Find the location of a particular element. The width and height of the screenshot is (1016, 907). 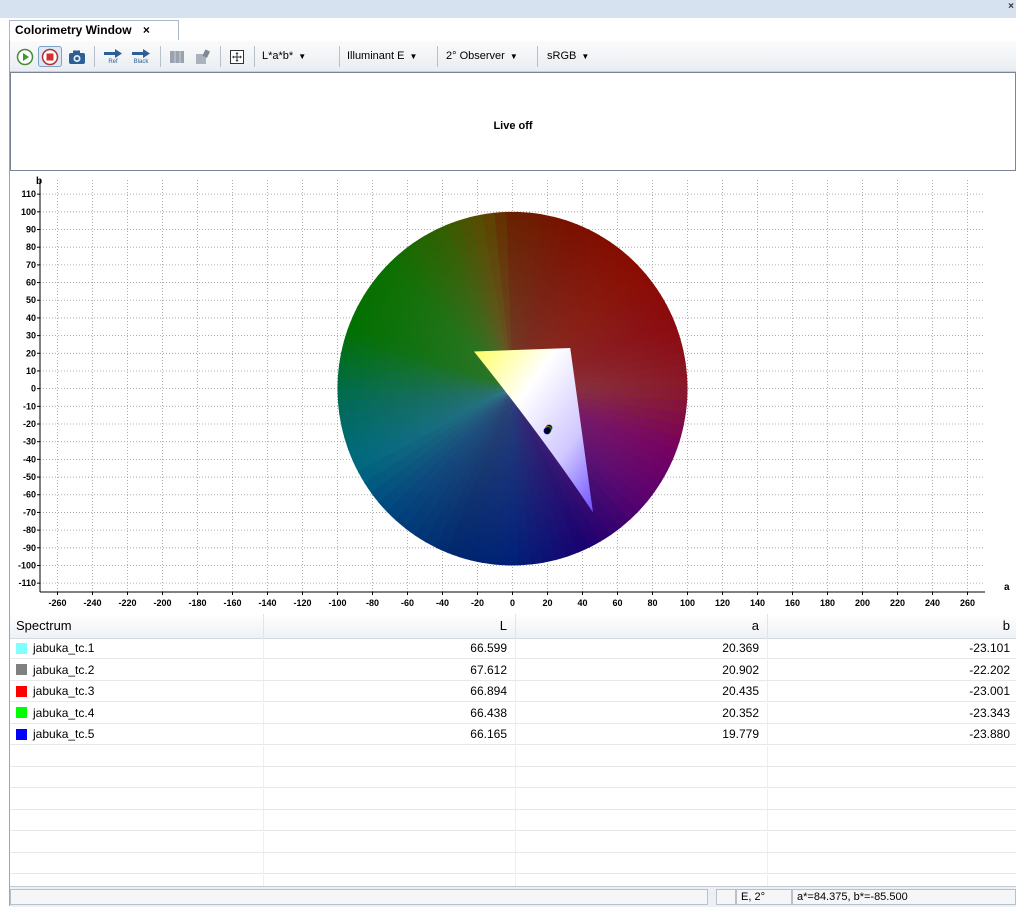

fit-view-button is located at coordinates (237, 56).